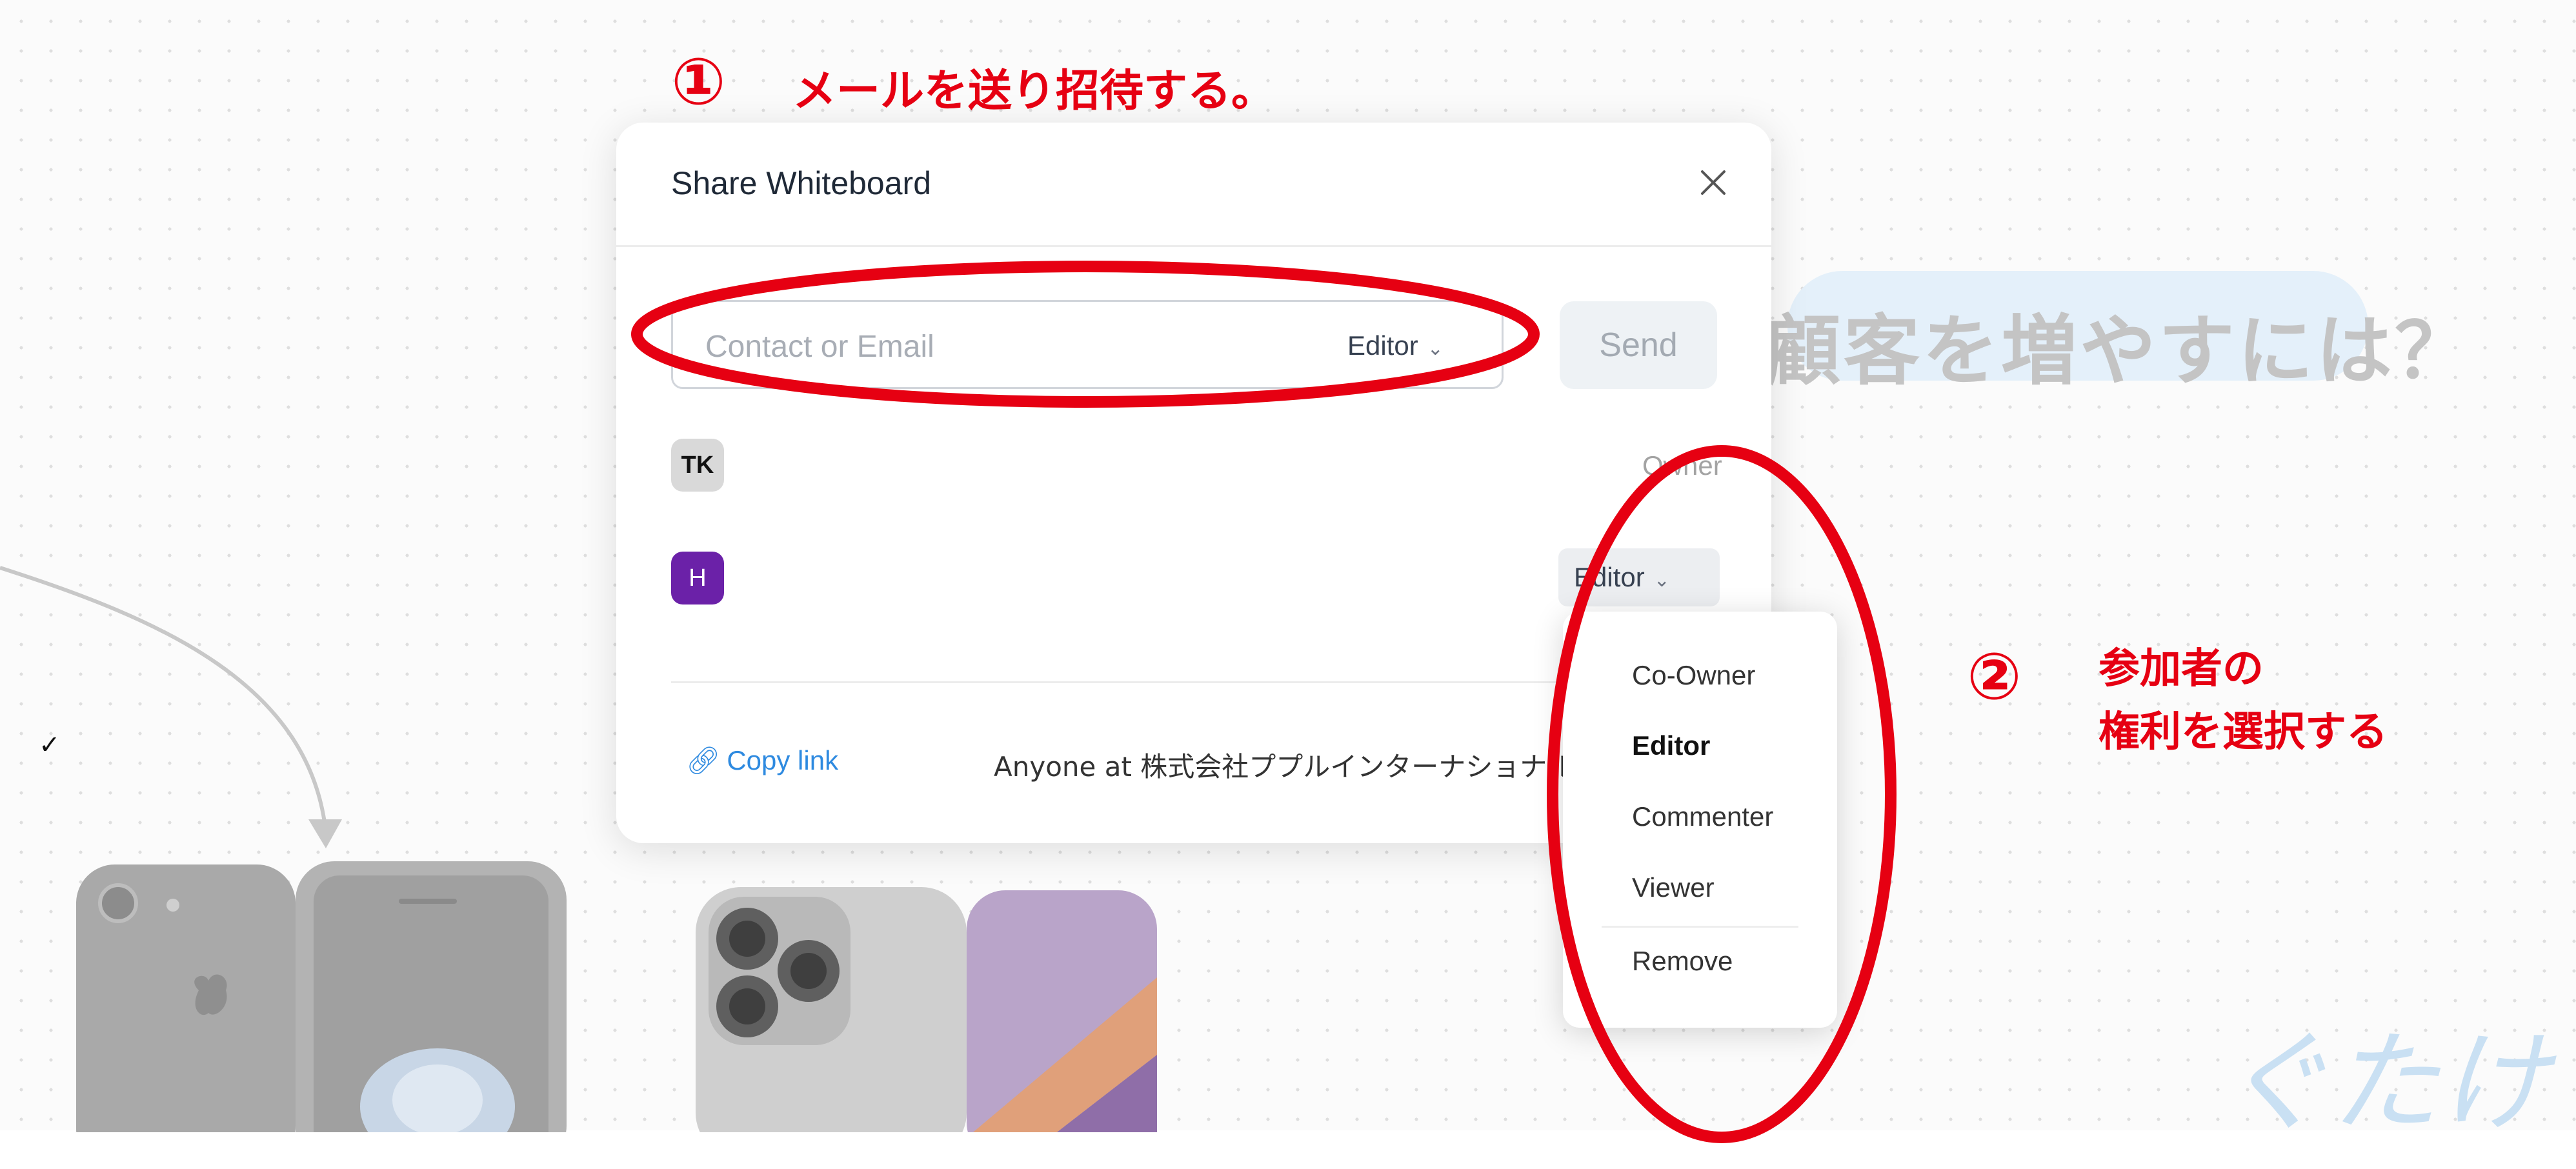  What do you see at coordinates (1994, 676) in the screenshot?
I see `annotation-step2-number: ②` at bounding box center [1994, 676].